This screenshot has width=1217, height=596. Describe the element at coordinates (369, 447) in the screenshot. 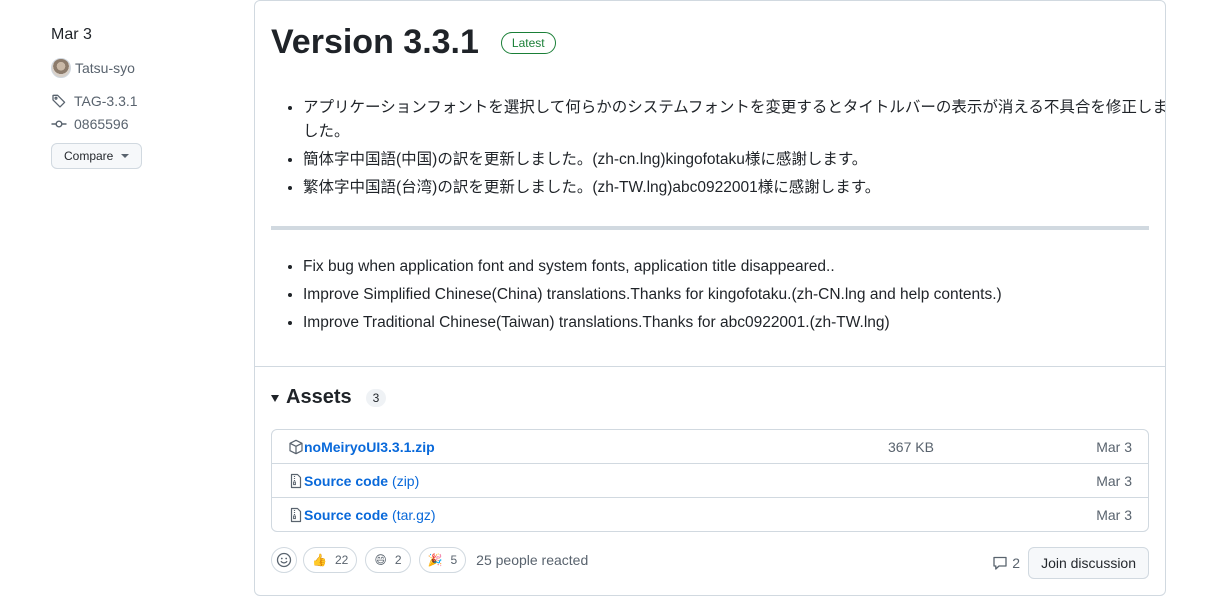

I see `asset-link: noMeiryoUI3.3.1.zip` at that location.